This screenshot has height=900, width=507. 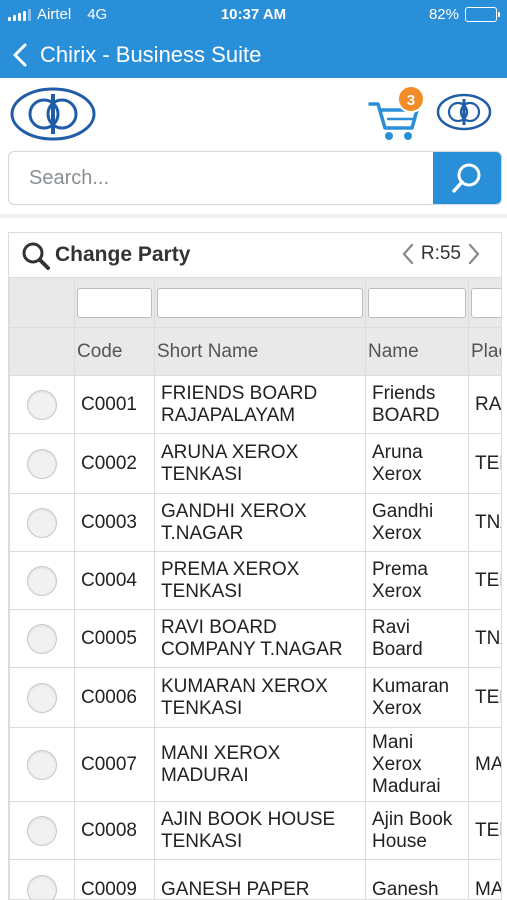 What do you see at coordinates (417, 351) in the screenshot?
I see `column-header-name: Name` at bounding box center [417, 351].